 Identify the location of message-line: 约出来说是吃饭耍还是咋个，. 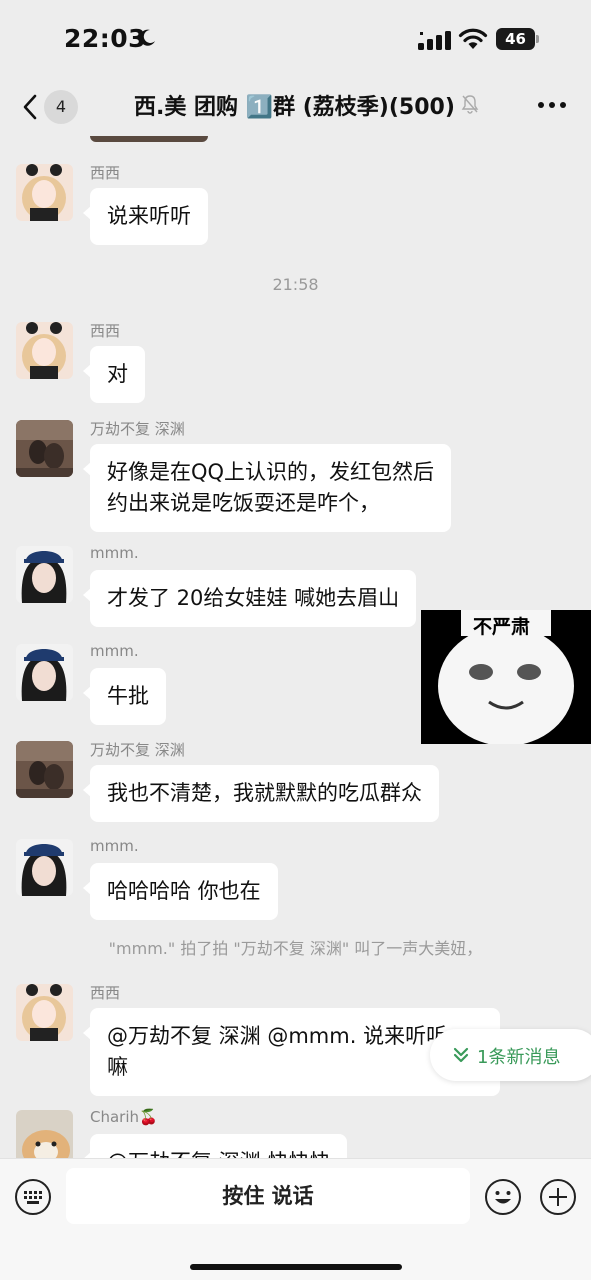
(243, 503).